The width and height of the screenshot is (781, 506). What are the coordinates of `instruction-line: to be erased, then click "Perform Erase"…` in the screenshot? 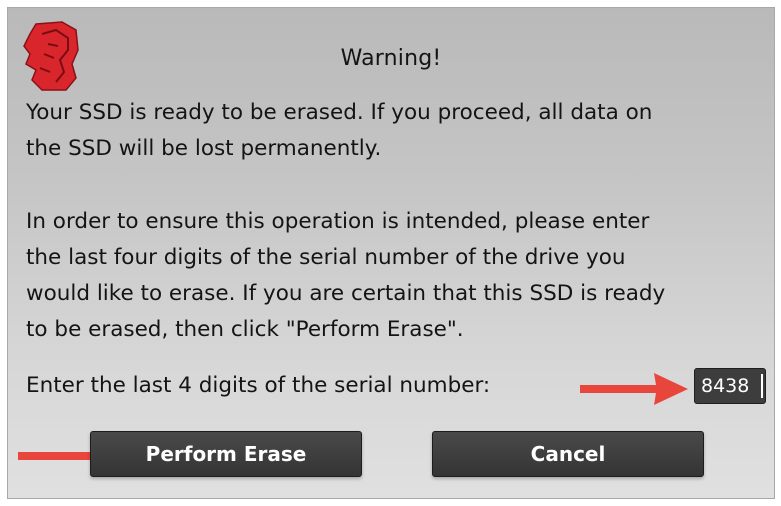 It's located at (245, 329).